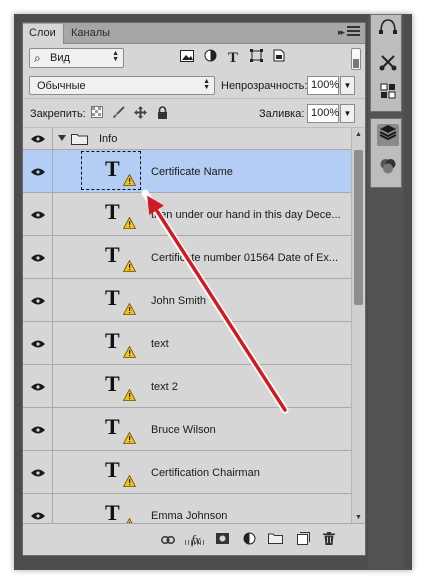 The width and height of the screenshot is (426, 583). What do you see at coordinates (358, 517) in the screenshot?
I see `scroll-down-arrow-icon: ▼` at bounding box center [358, 517].